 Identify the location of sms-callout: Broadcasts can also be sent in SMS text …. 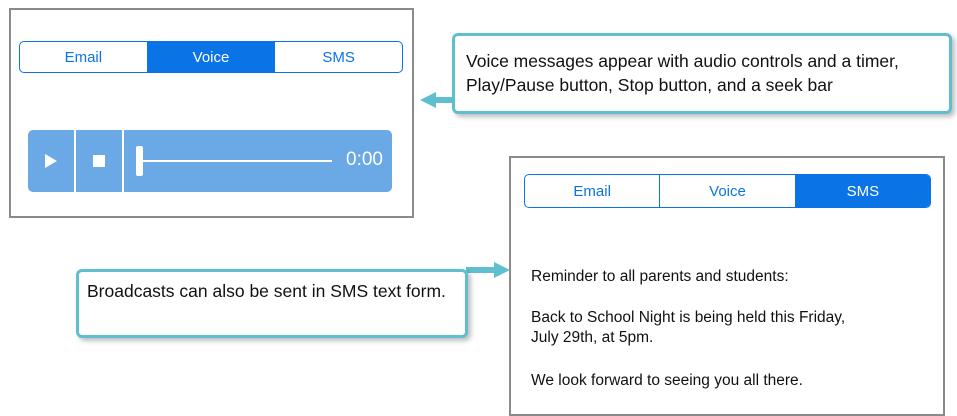
(272, 303).